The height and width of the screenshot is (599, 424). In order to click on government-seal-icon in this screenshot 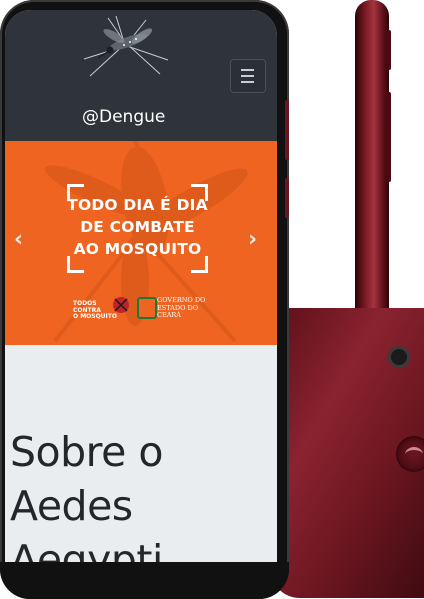, I will do `click(147, 308)`.